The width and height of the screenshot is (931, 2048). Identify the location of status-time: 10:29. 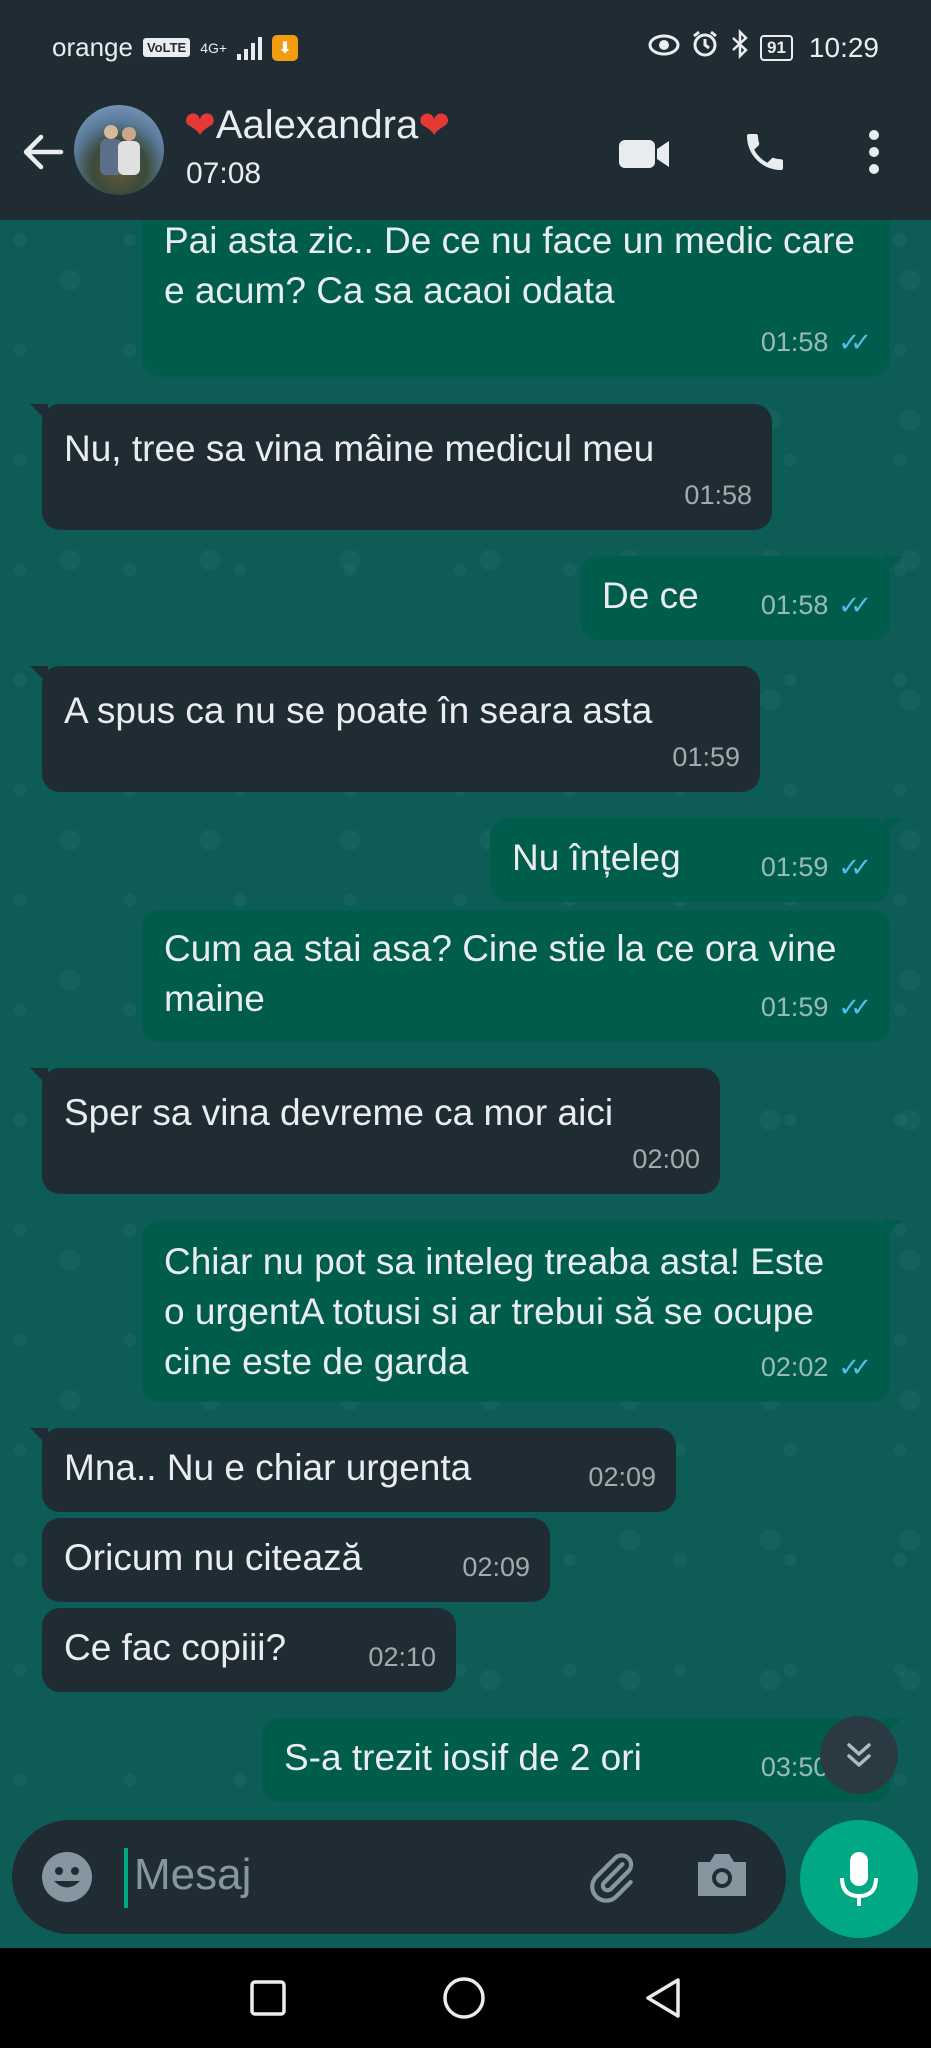
(843, 47).